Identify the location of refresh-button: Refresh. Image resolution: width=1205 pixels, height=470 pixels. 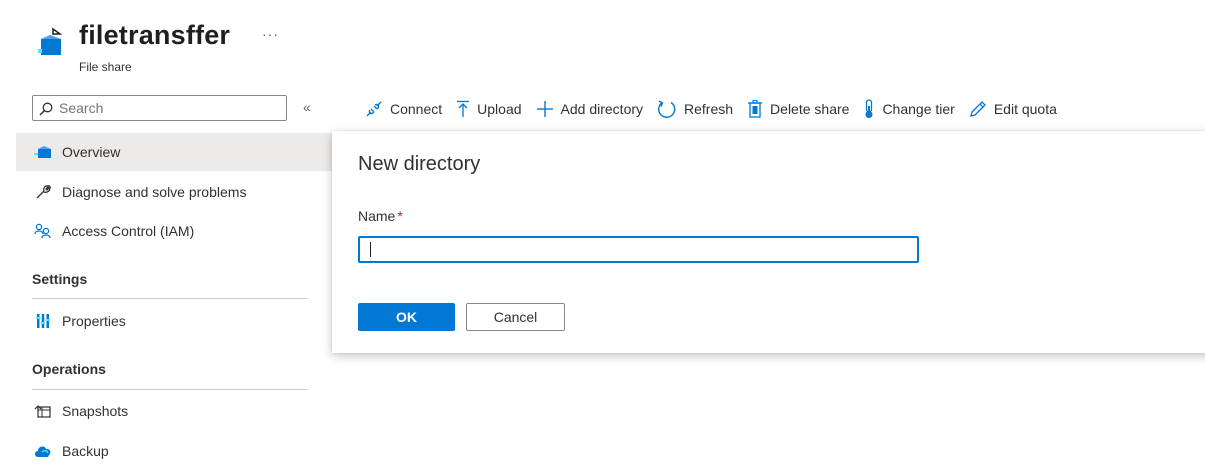
(695, 109).